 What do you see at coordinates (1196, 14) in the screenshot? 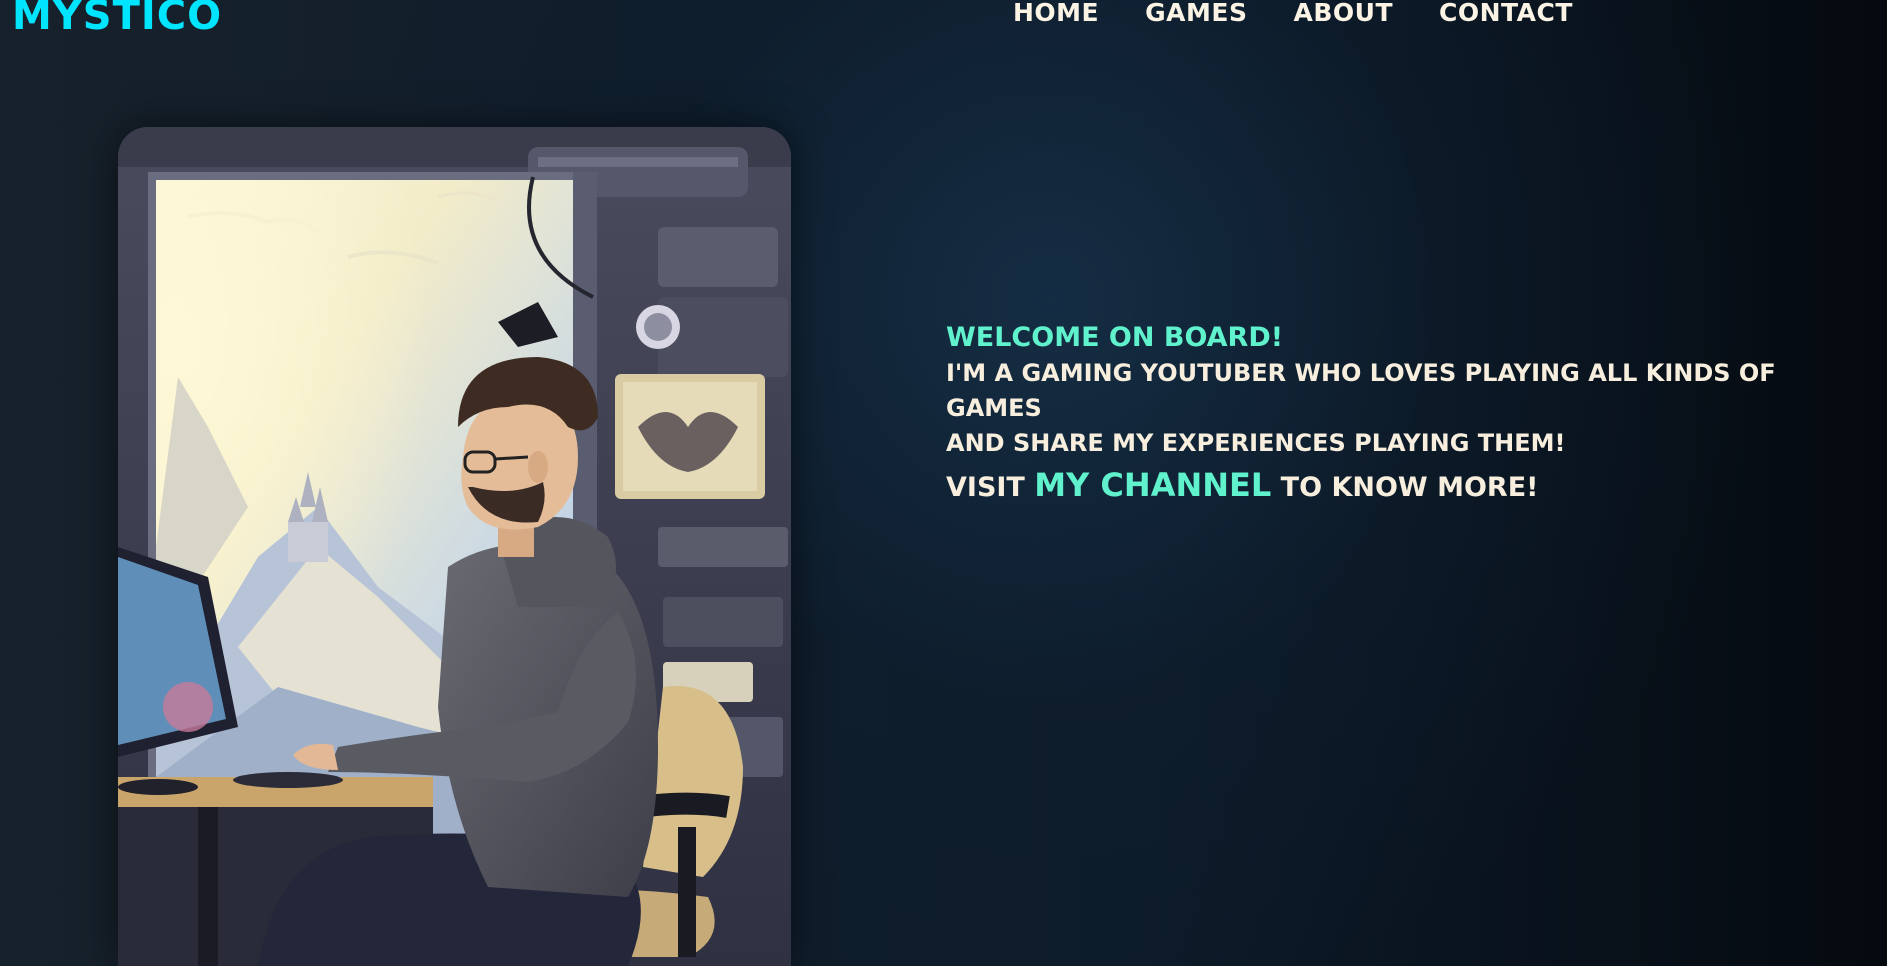
I see `nav-games-link: GAMES` at bounding box center [1196, 14].